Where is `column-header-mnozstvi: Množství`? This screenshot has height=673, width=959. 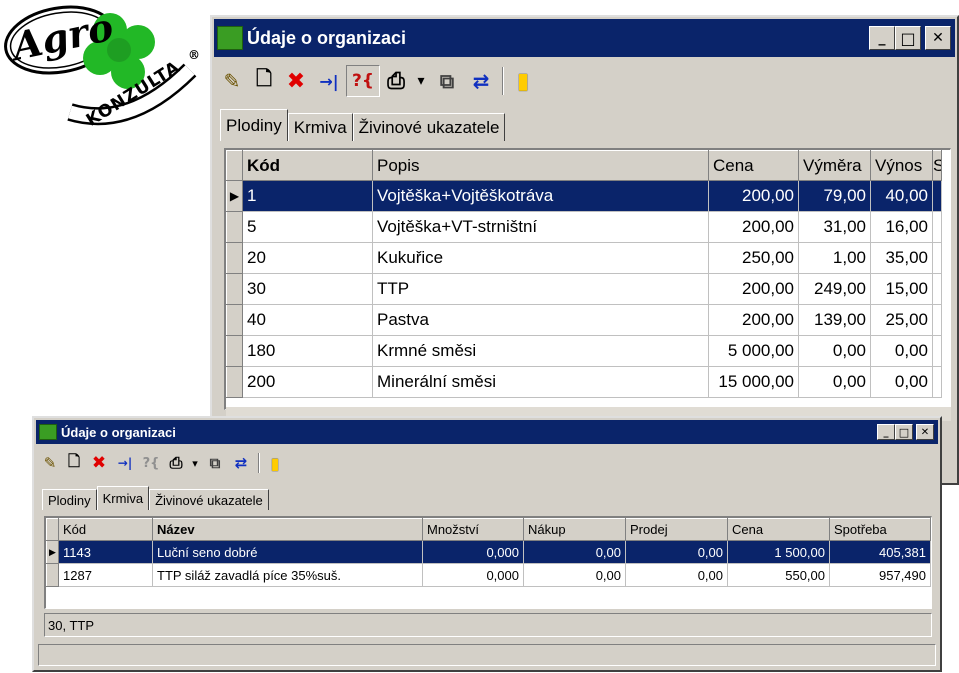 column-header-mnozstvi: Množství is located at coordinates (473, 529).